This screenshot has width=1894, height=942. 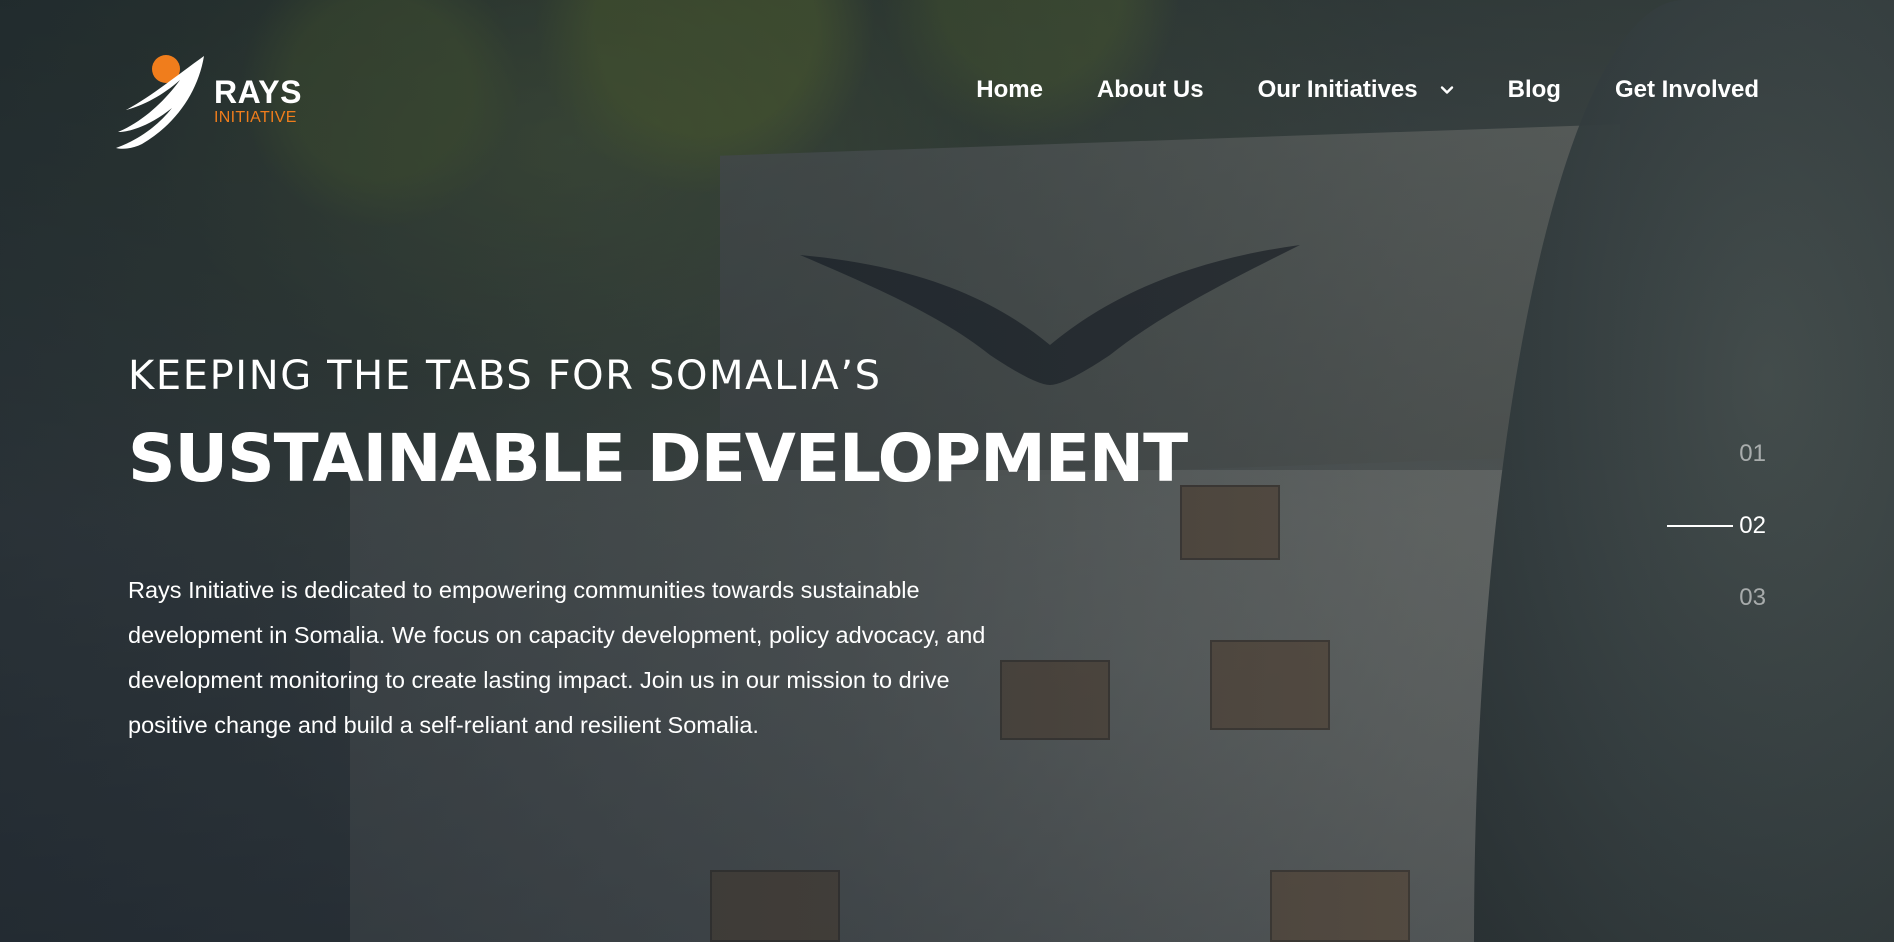 I want to click on nav-about-us: About Us, so click(x=1150, y=90).